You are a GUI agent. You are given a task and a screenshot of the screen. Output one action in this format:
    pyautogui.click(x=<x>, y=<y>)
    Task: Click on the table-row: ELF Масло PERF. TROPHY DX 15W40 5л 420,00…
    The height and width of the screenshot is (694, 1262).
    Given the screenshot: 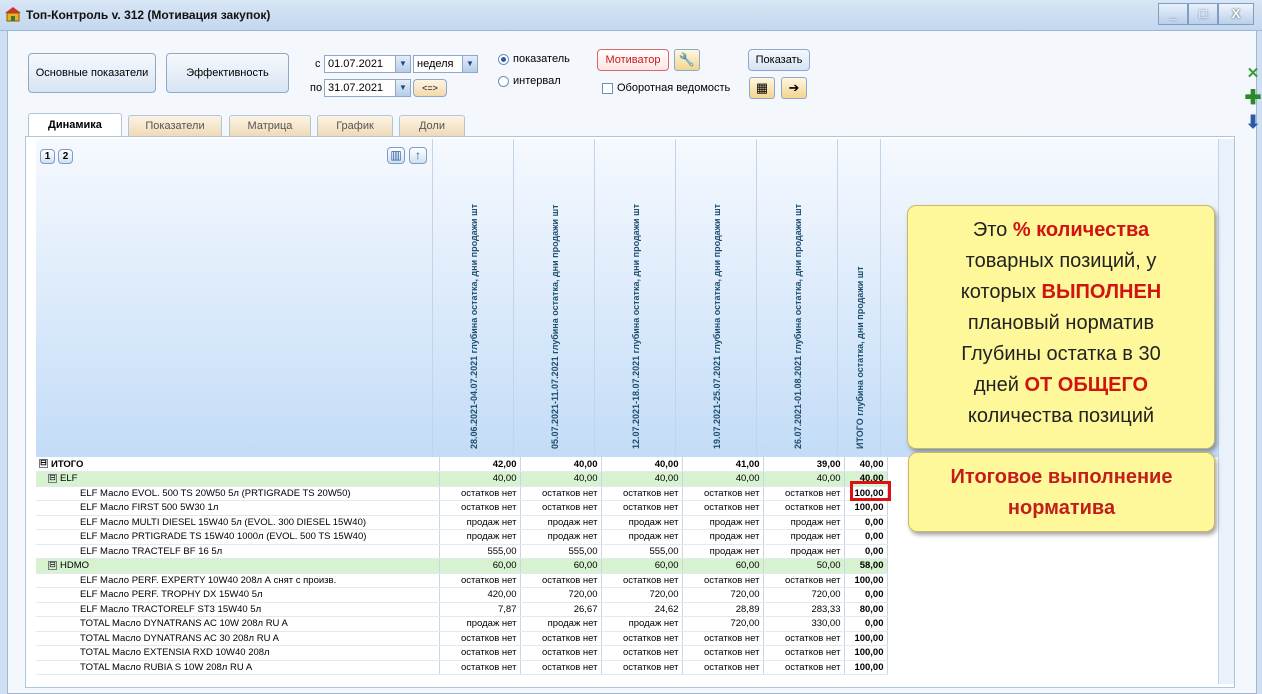 What is the action you would take?
    pyautogui.click(x=462, y=595)
    